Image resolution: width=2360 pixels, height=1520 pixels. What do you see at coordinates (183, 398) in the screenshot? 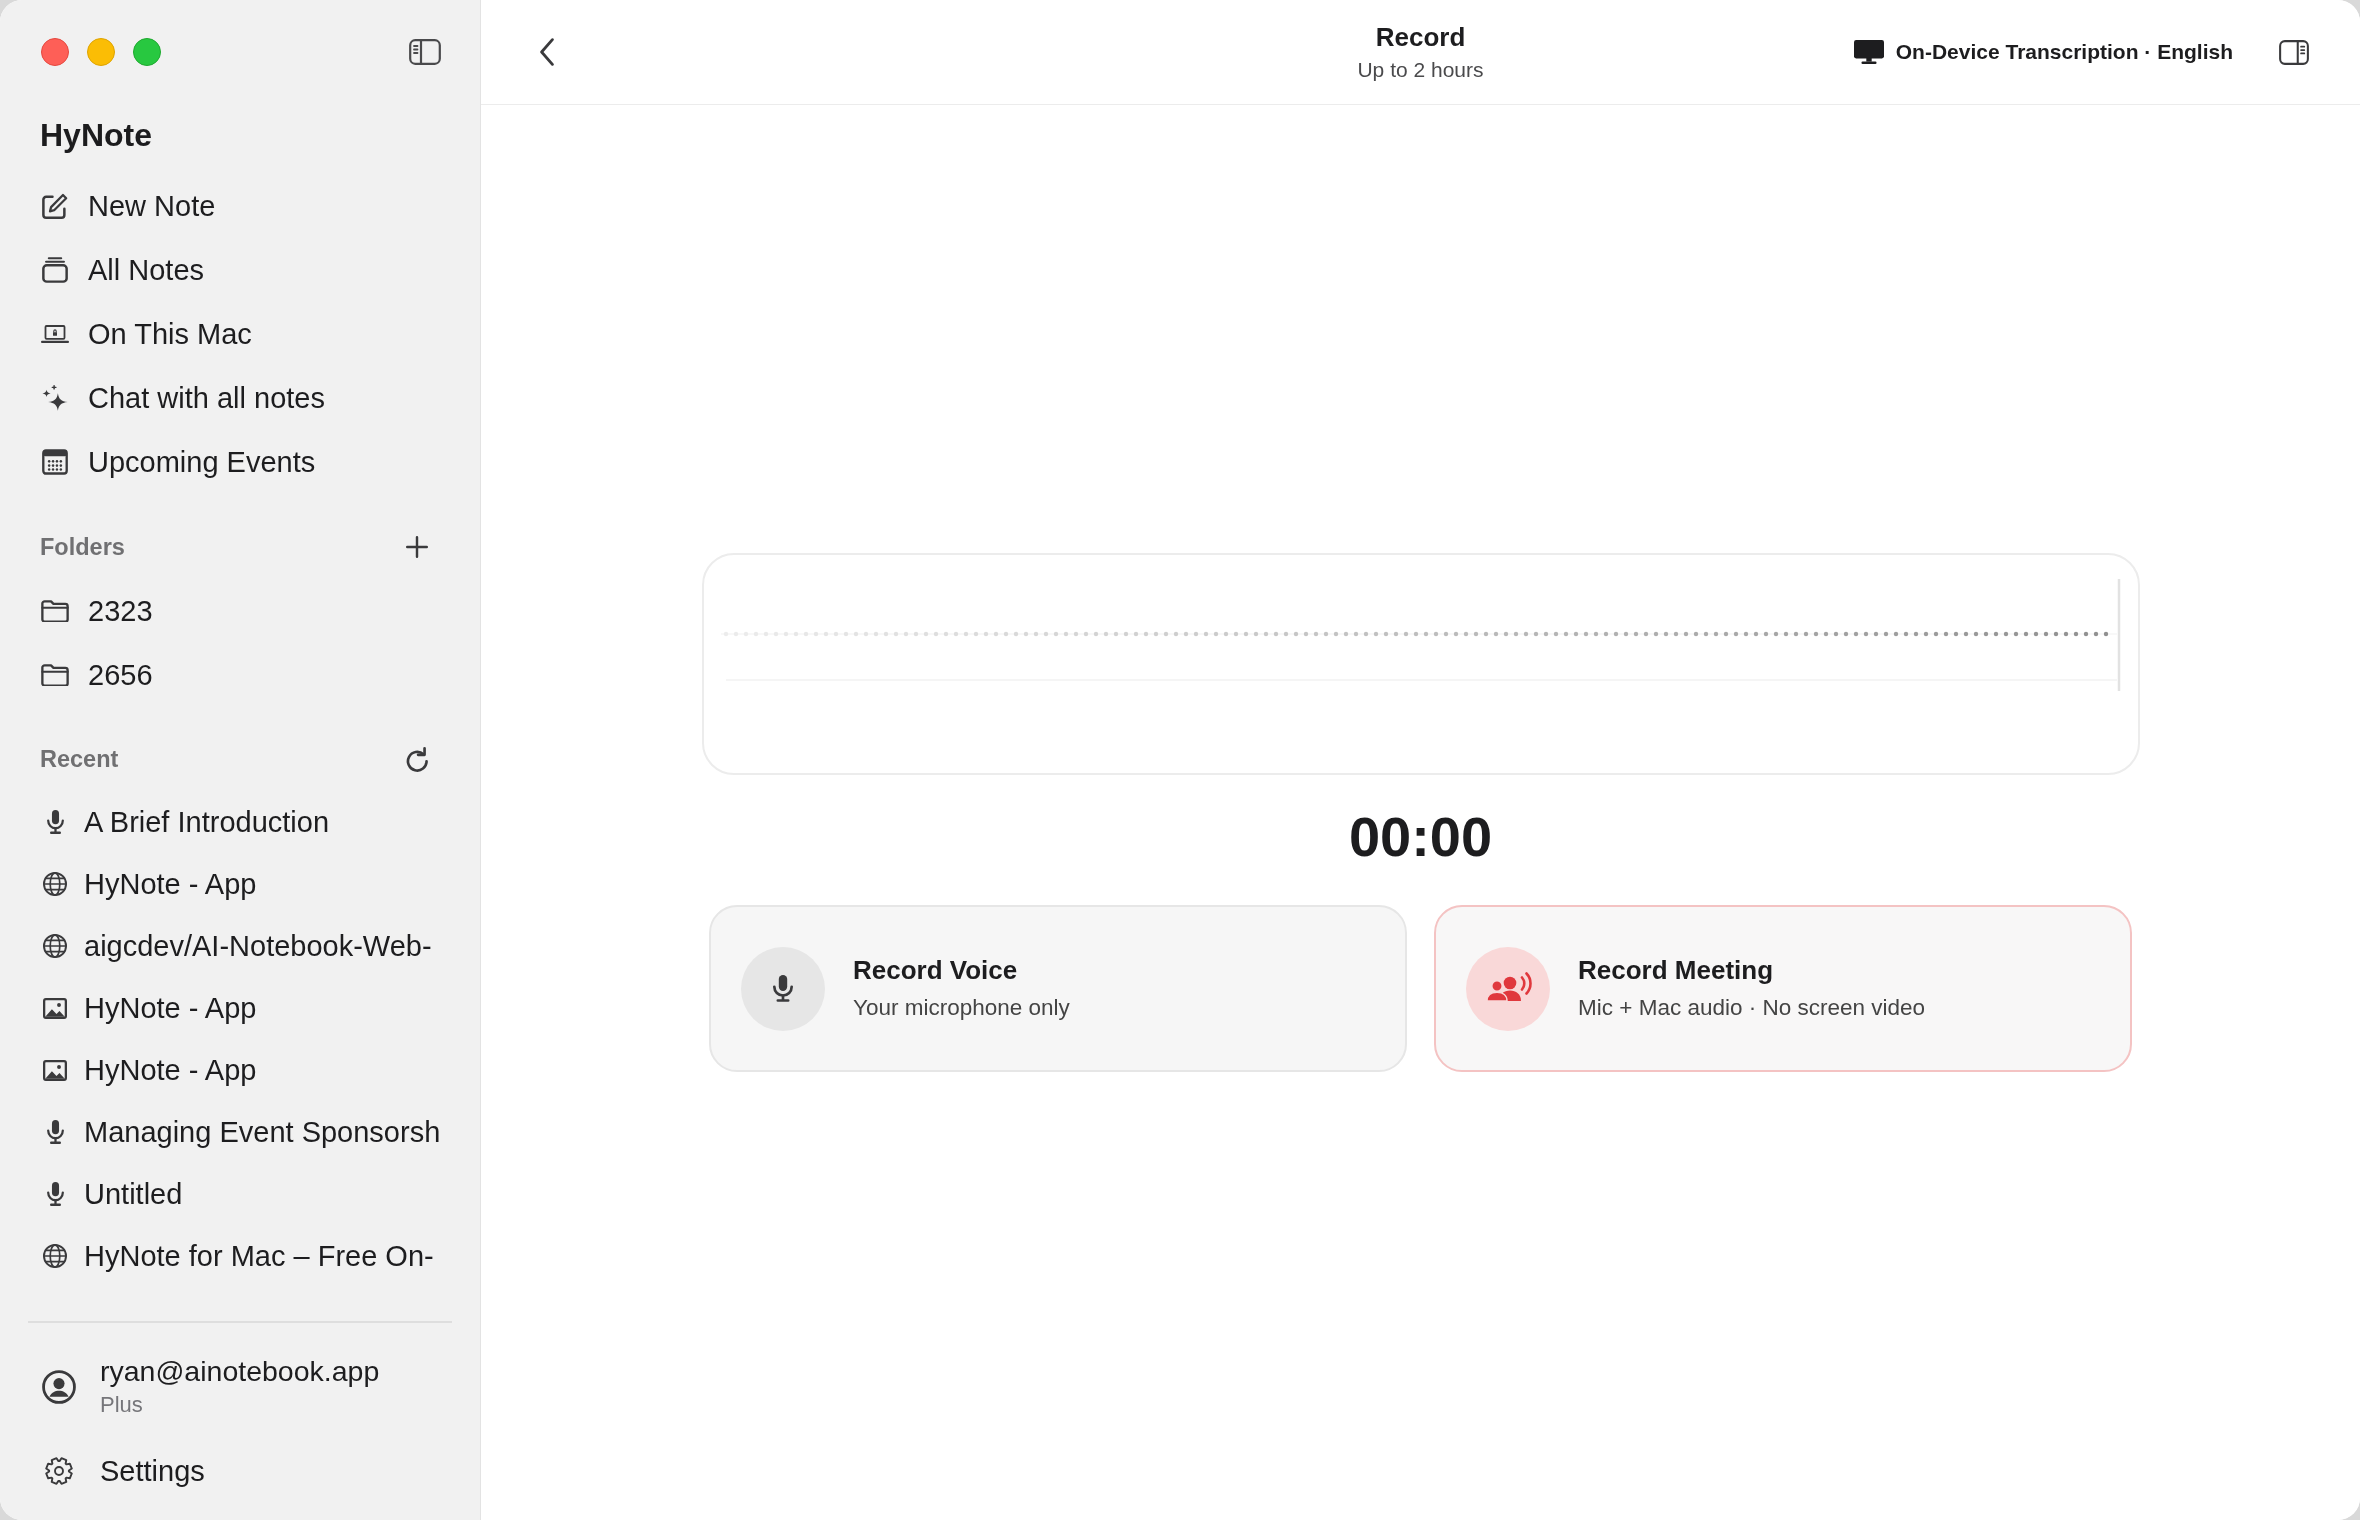
I see `sidebar-item: Chat with all notes` at bounding box center [183, 398].